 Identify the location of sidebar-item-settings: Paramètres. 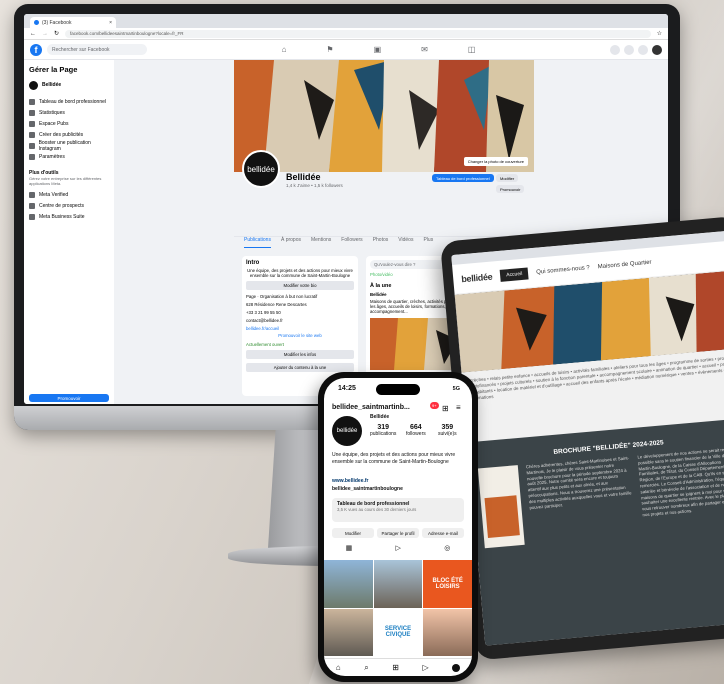
(69, 156).